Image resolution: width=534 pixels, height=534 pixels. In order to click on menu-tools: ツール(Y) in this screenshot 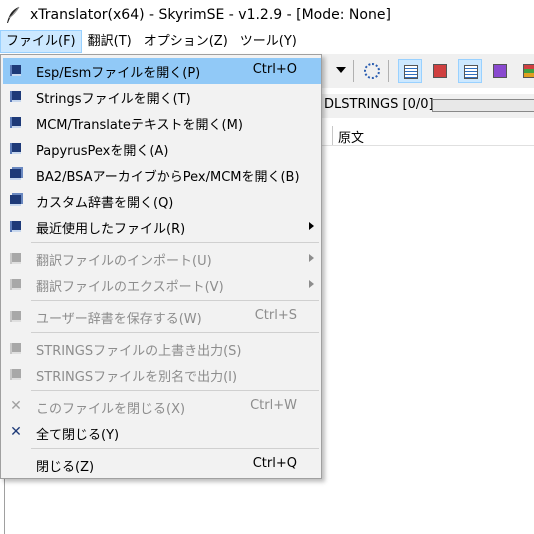, I will do `click(268, 41)`.